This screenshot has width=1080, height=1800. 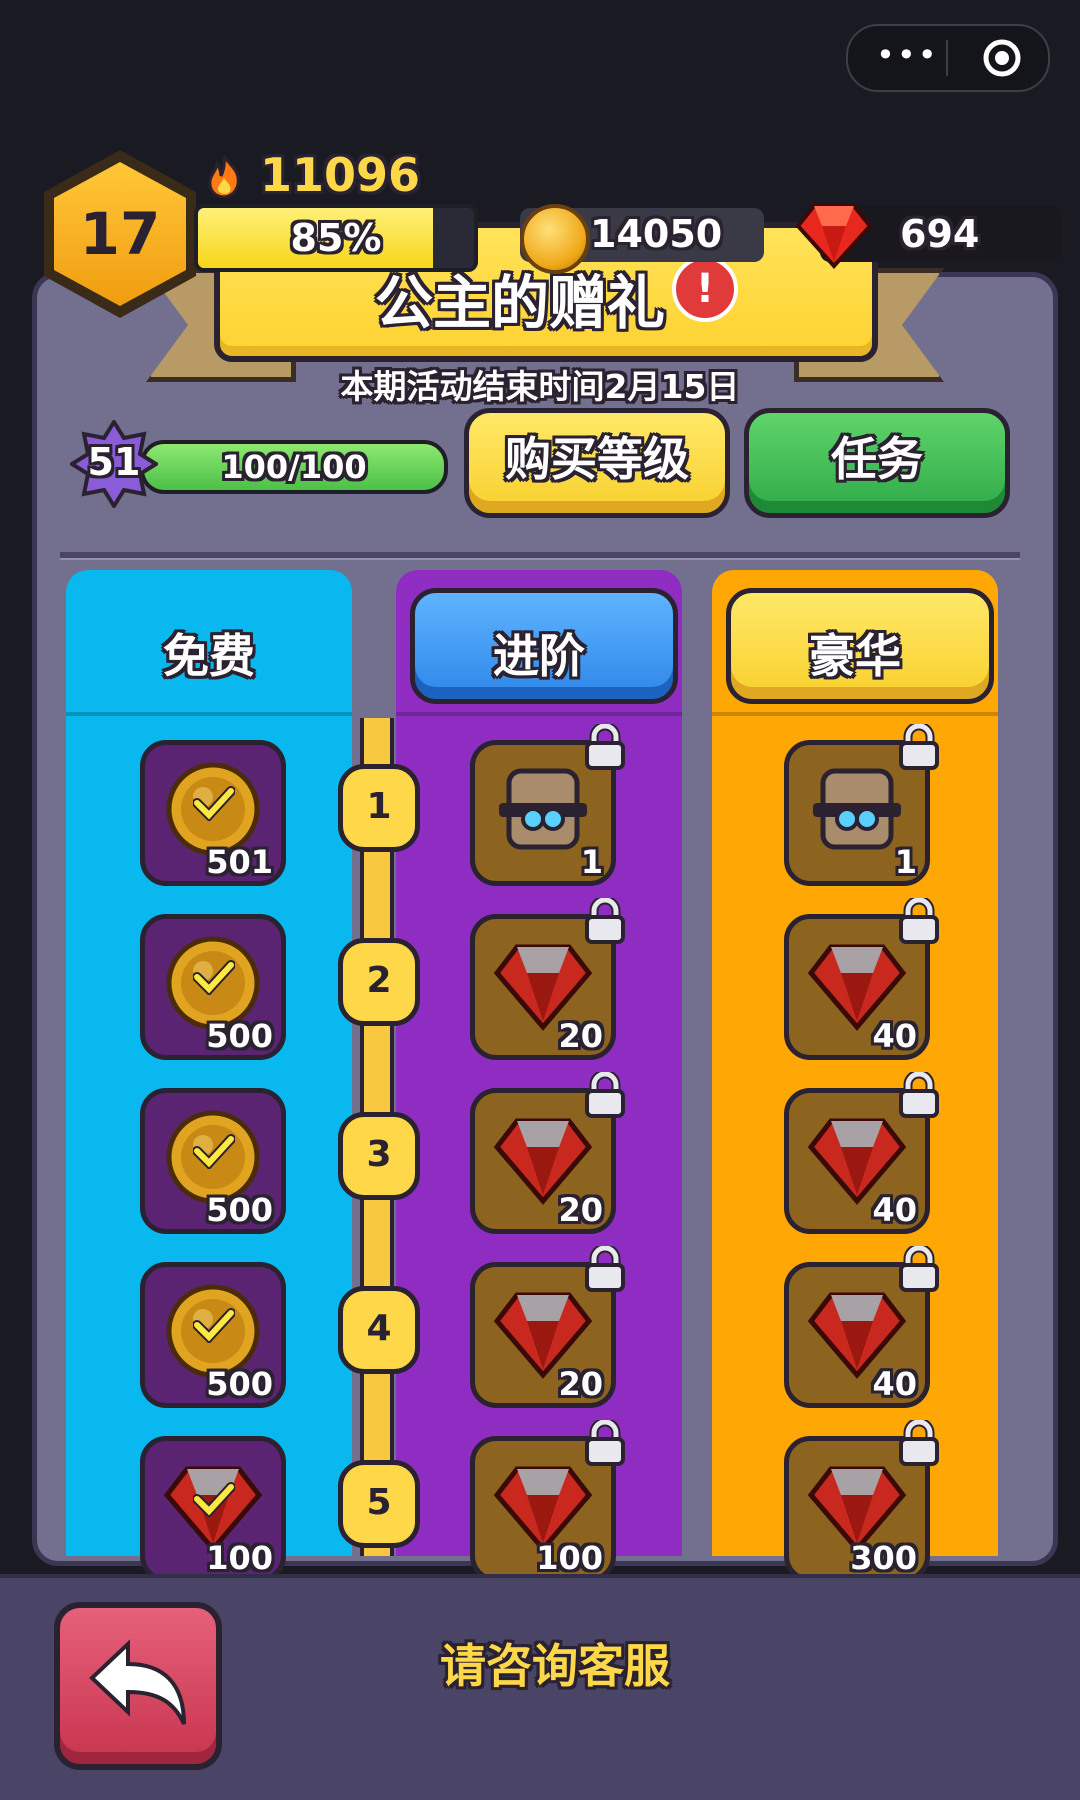 I want to click on back-arrow-icon, so click(x=137, y=1682).